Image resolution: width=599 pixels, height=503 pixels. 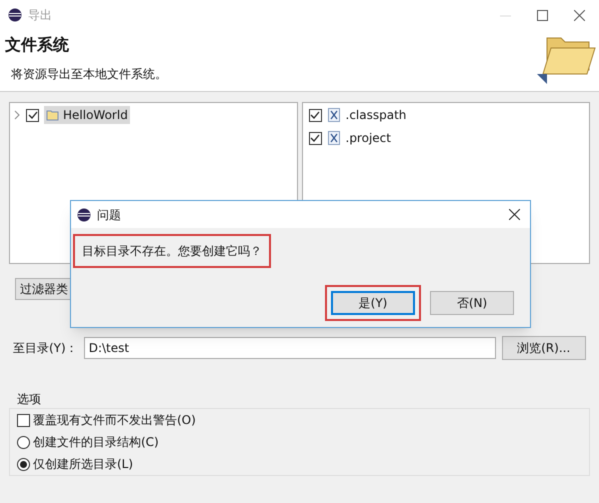 I want to click on chevron-icon, so click(x=17, y=115).